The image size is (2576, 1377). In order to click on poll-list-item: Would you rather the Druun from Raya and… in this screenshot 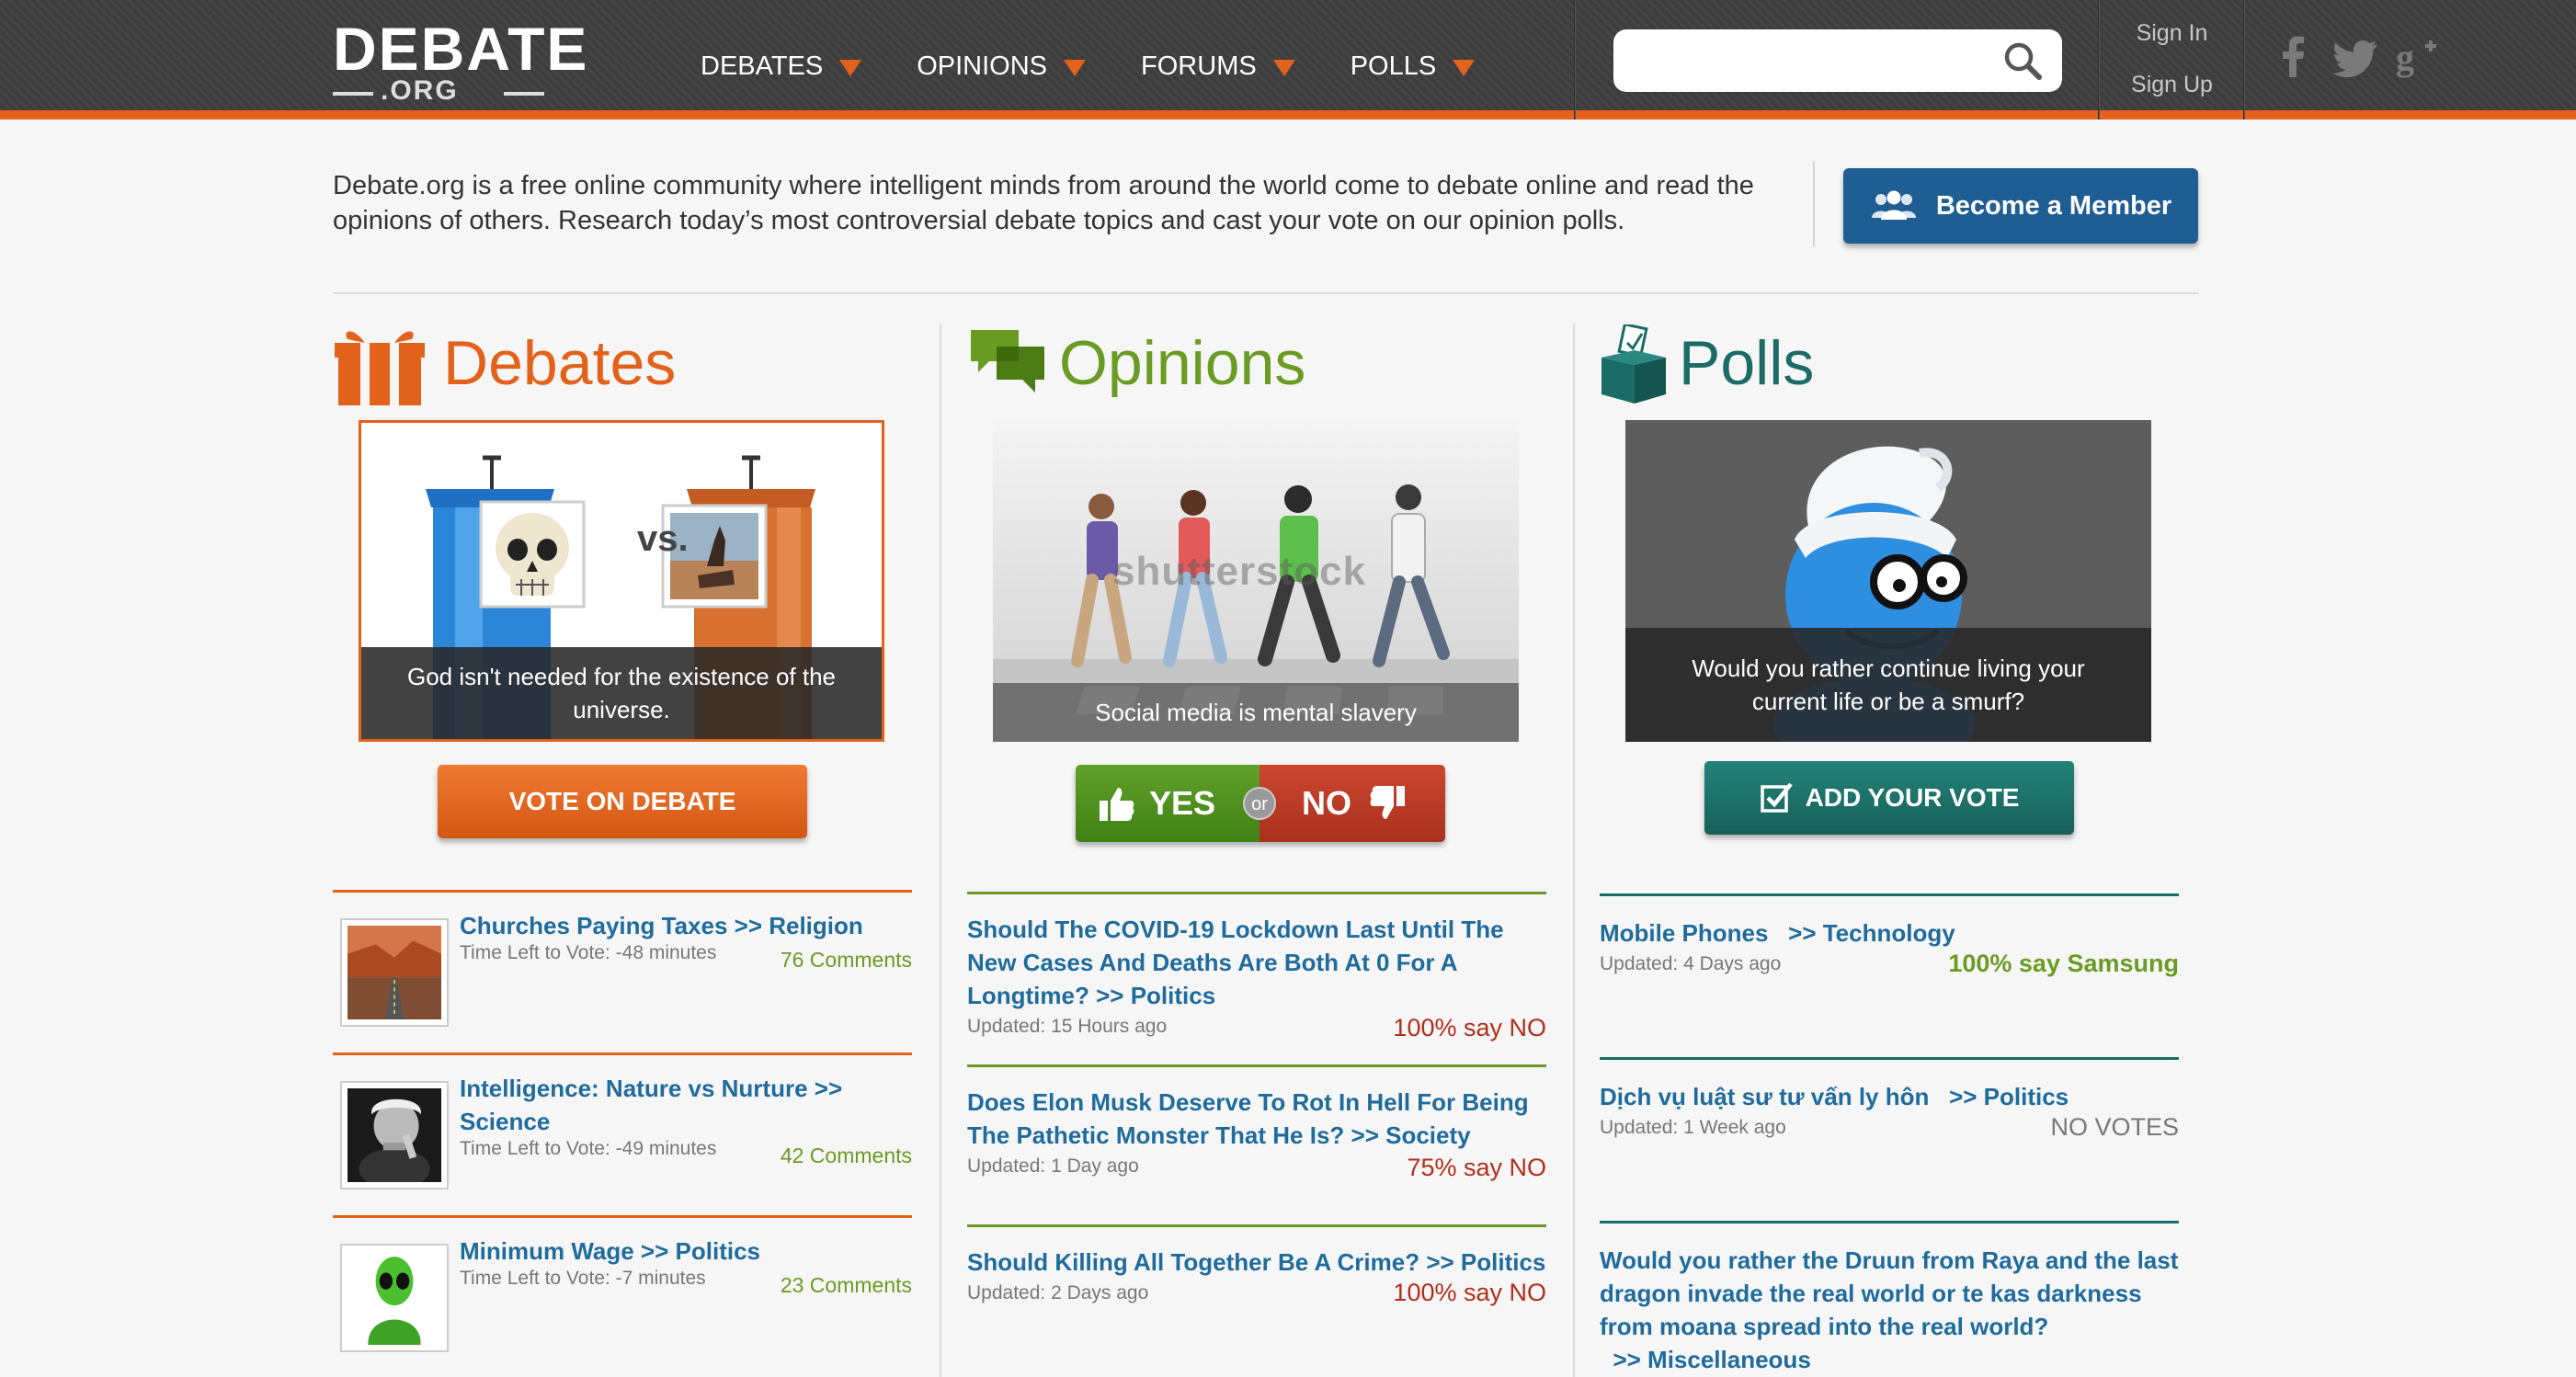, I will do `click(1889, 1299)`.